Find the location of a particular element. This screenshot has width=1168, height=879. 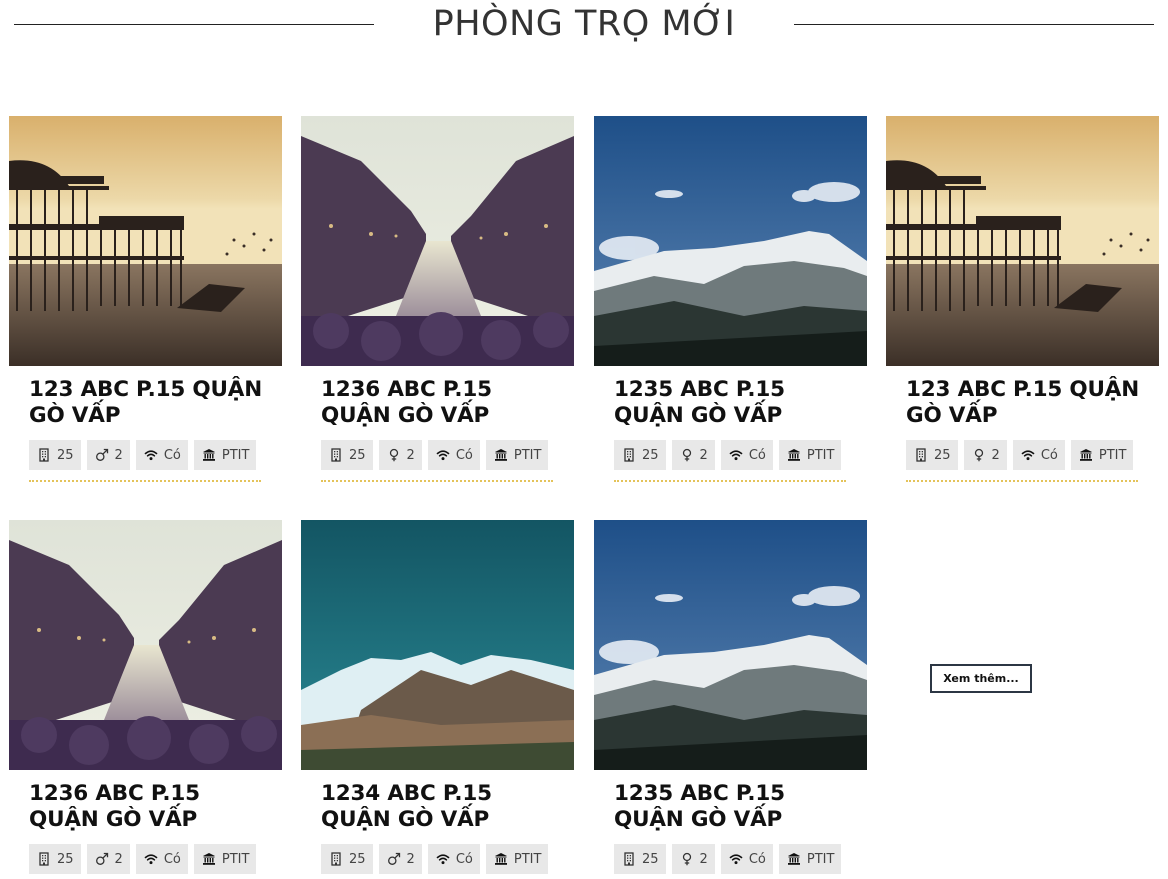

header-divider-right is located at coordinates (974, 24).